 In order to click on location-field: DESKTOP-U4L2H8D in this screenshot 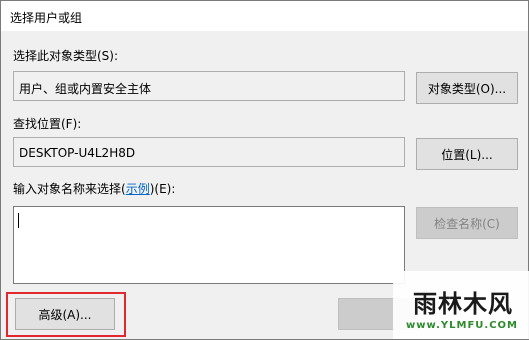, I will do `click(209, 152)`.